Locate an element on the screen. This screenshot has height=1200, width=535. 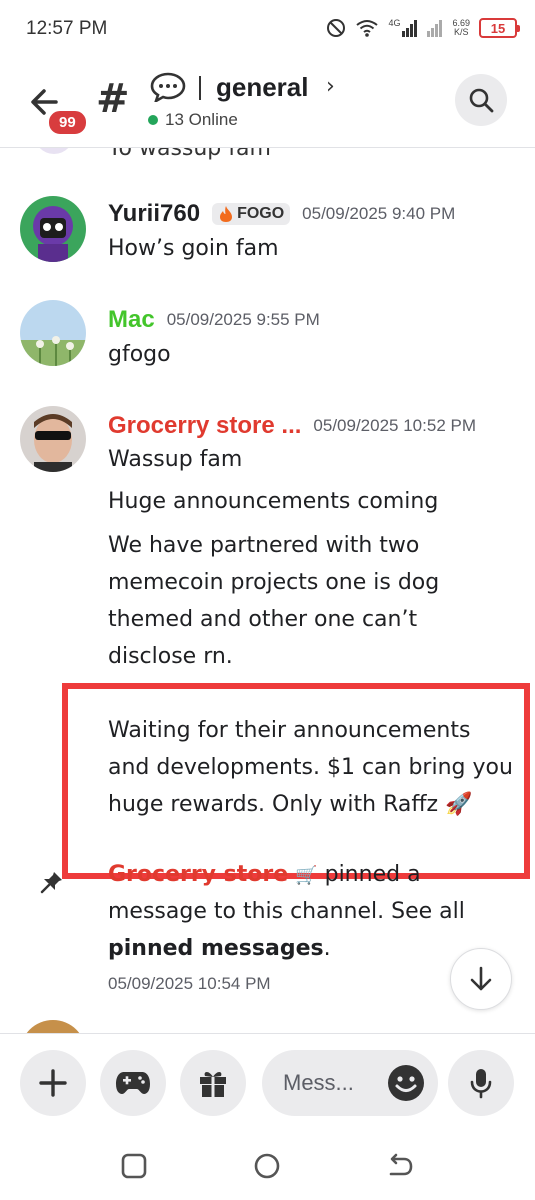
system-suffix: . is located at coordinates (327, 948).